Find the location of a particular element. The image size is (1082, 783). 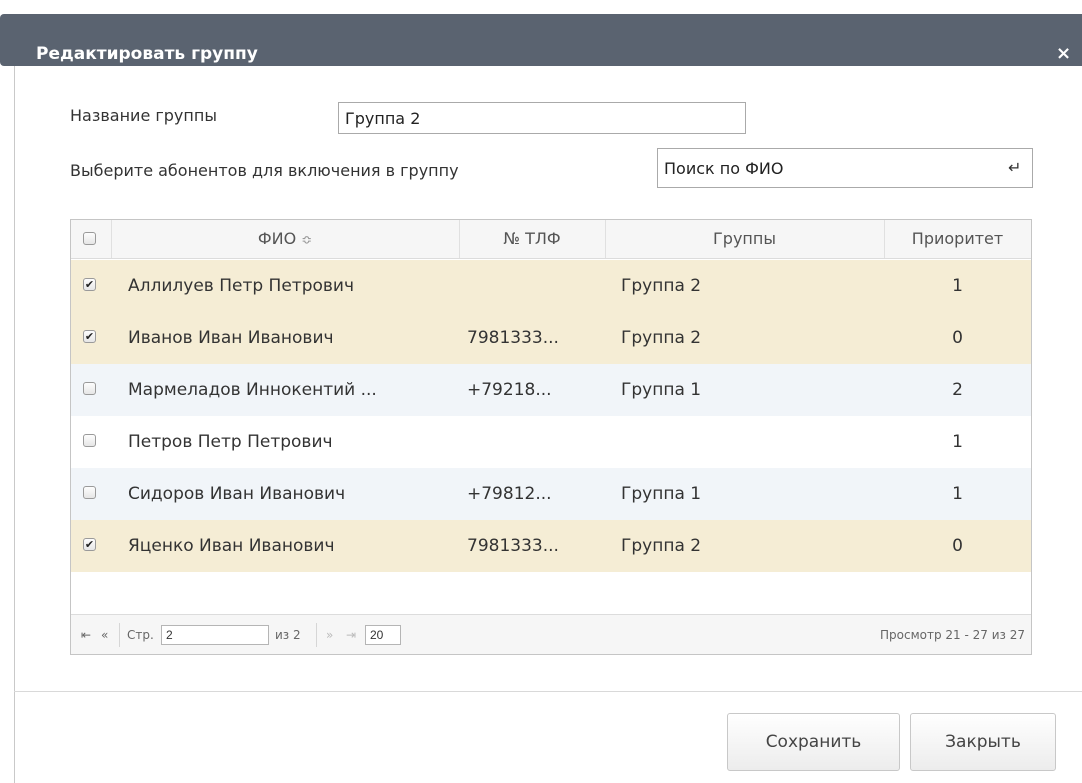

first-page-icon: ⇤ is located at coordinates (86, 634).